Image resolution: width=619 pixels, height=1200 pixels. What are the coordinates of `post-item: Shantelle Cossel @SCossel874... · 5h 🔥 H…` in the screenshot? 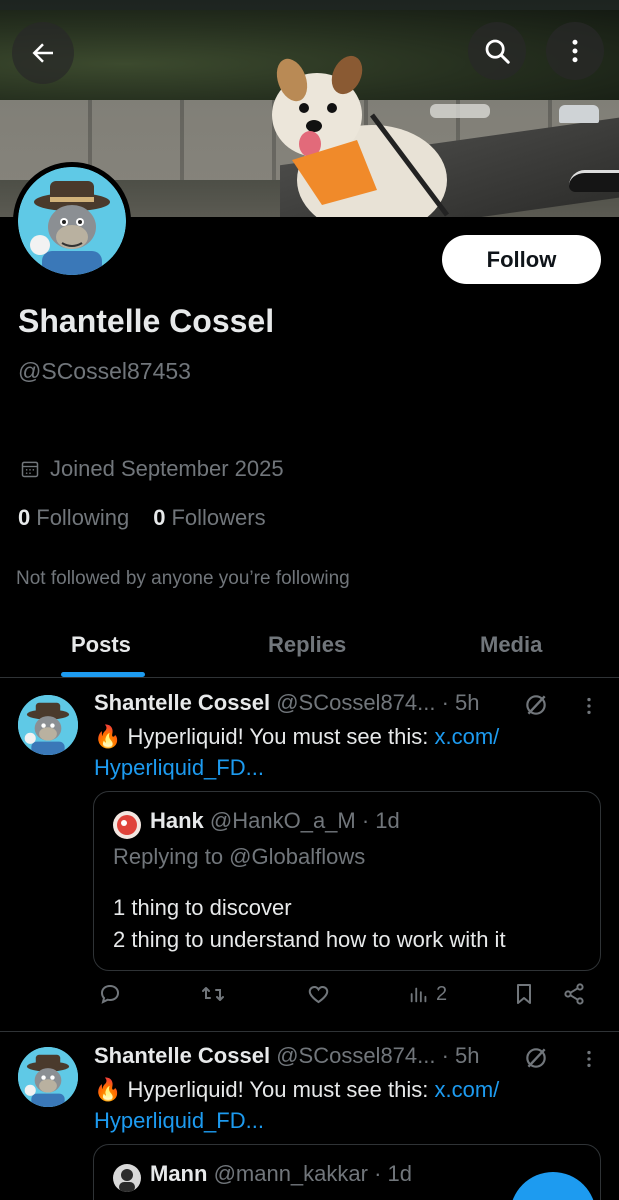 It's located at (309, 1116).